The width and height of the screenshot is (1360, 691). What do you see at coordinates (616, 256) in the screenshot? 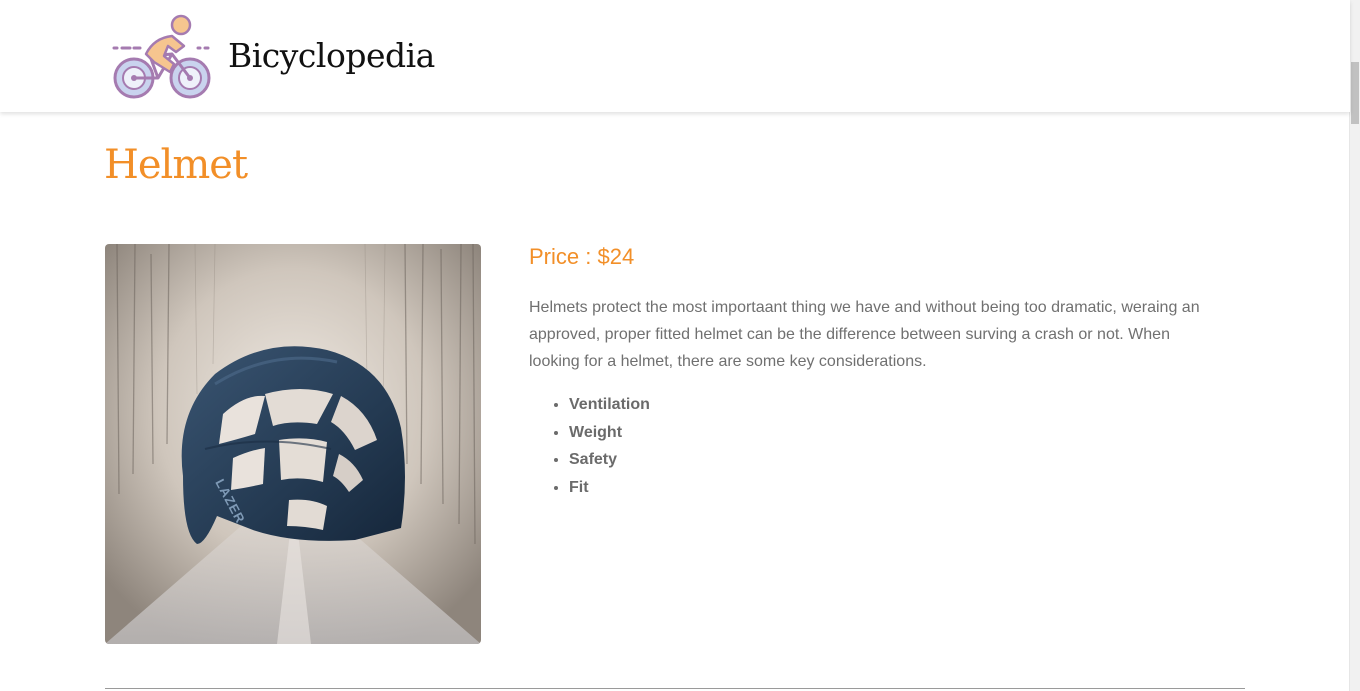
I see `price-value: $24` at bounding box center [616, 256].